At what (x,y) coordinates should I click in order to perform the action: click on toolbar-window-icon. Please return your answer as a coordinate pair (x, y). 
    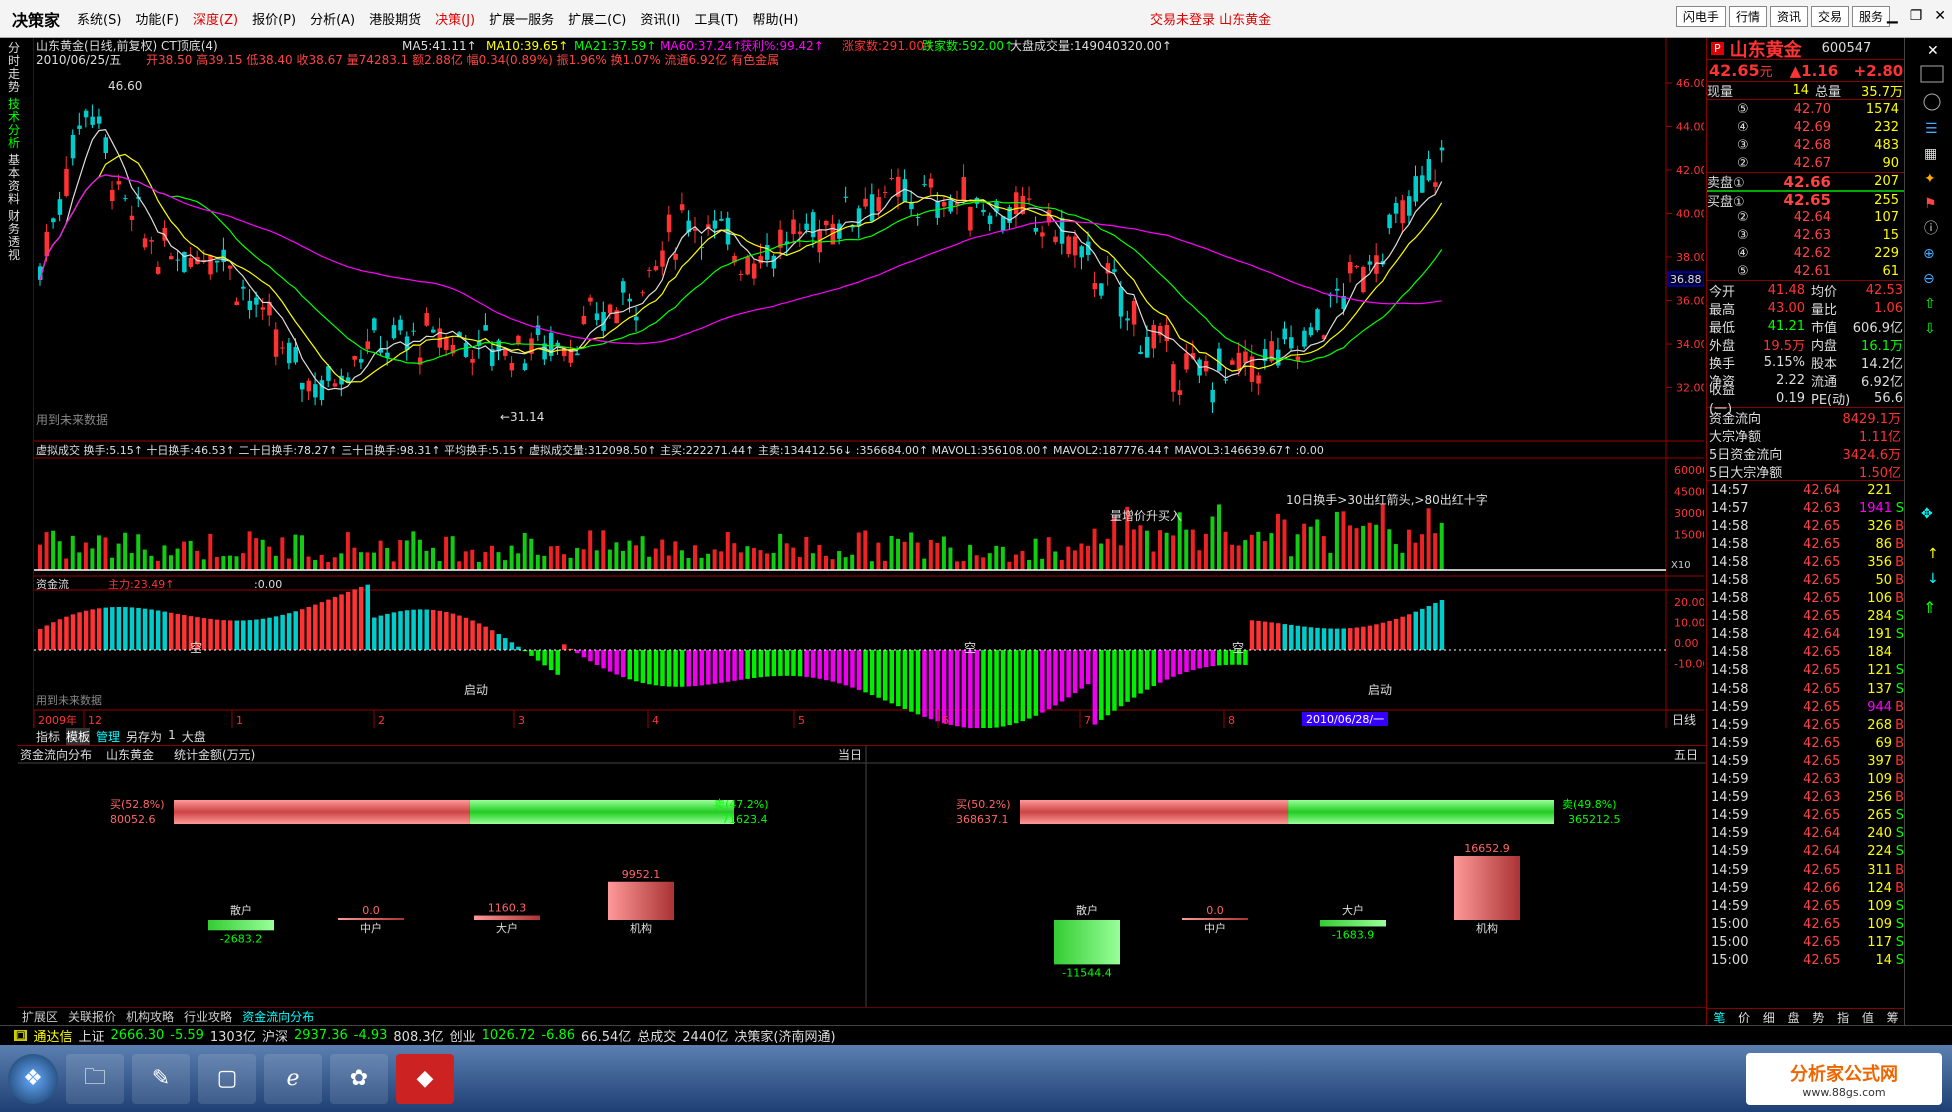
    Looking at the image, I should click on (1932, 74).